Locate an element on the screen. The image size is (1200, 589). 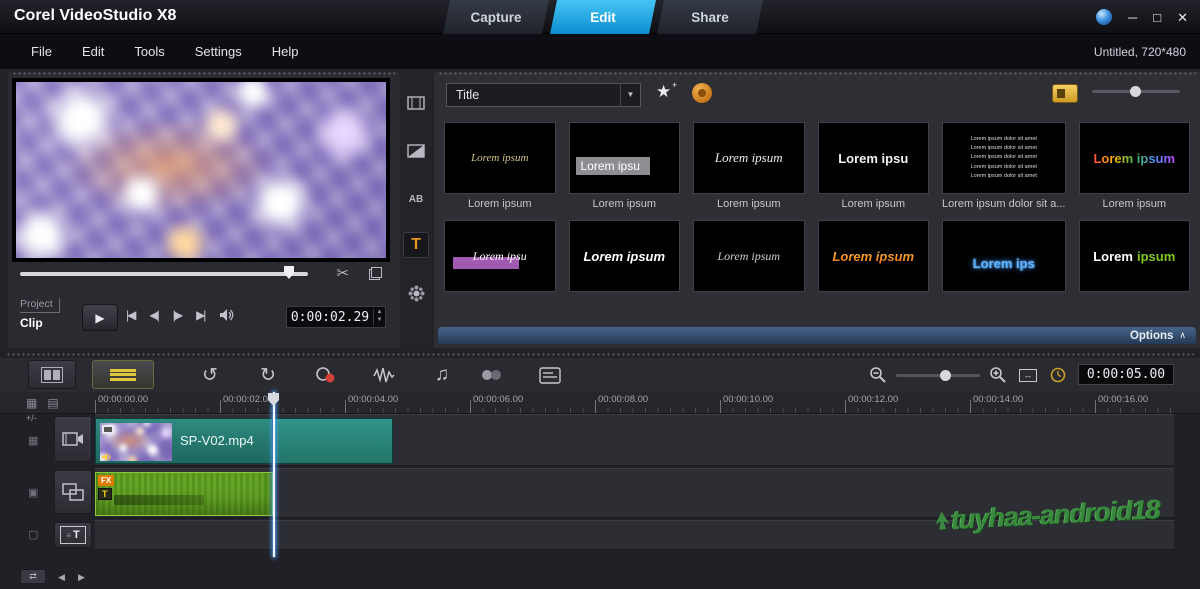
library-header: Title ▼ ★ + is located at coordinates (817, 95).